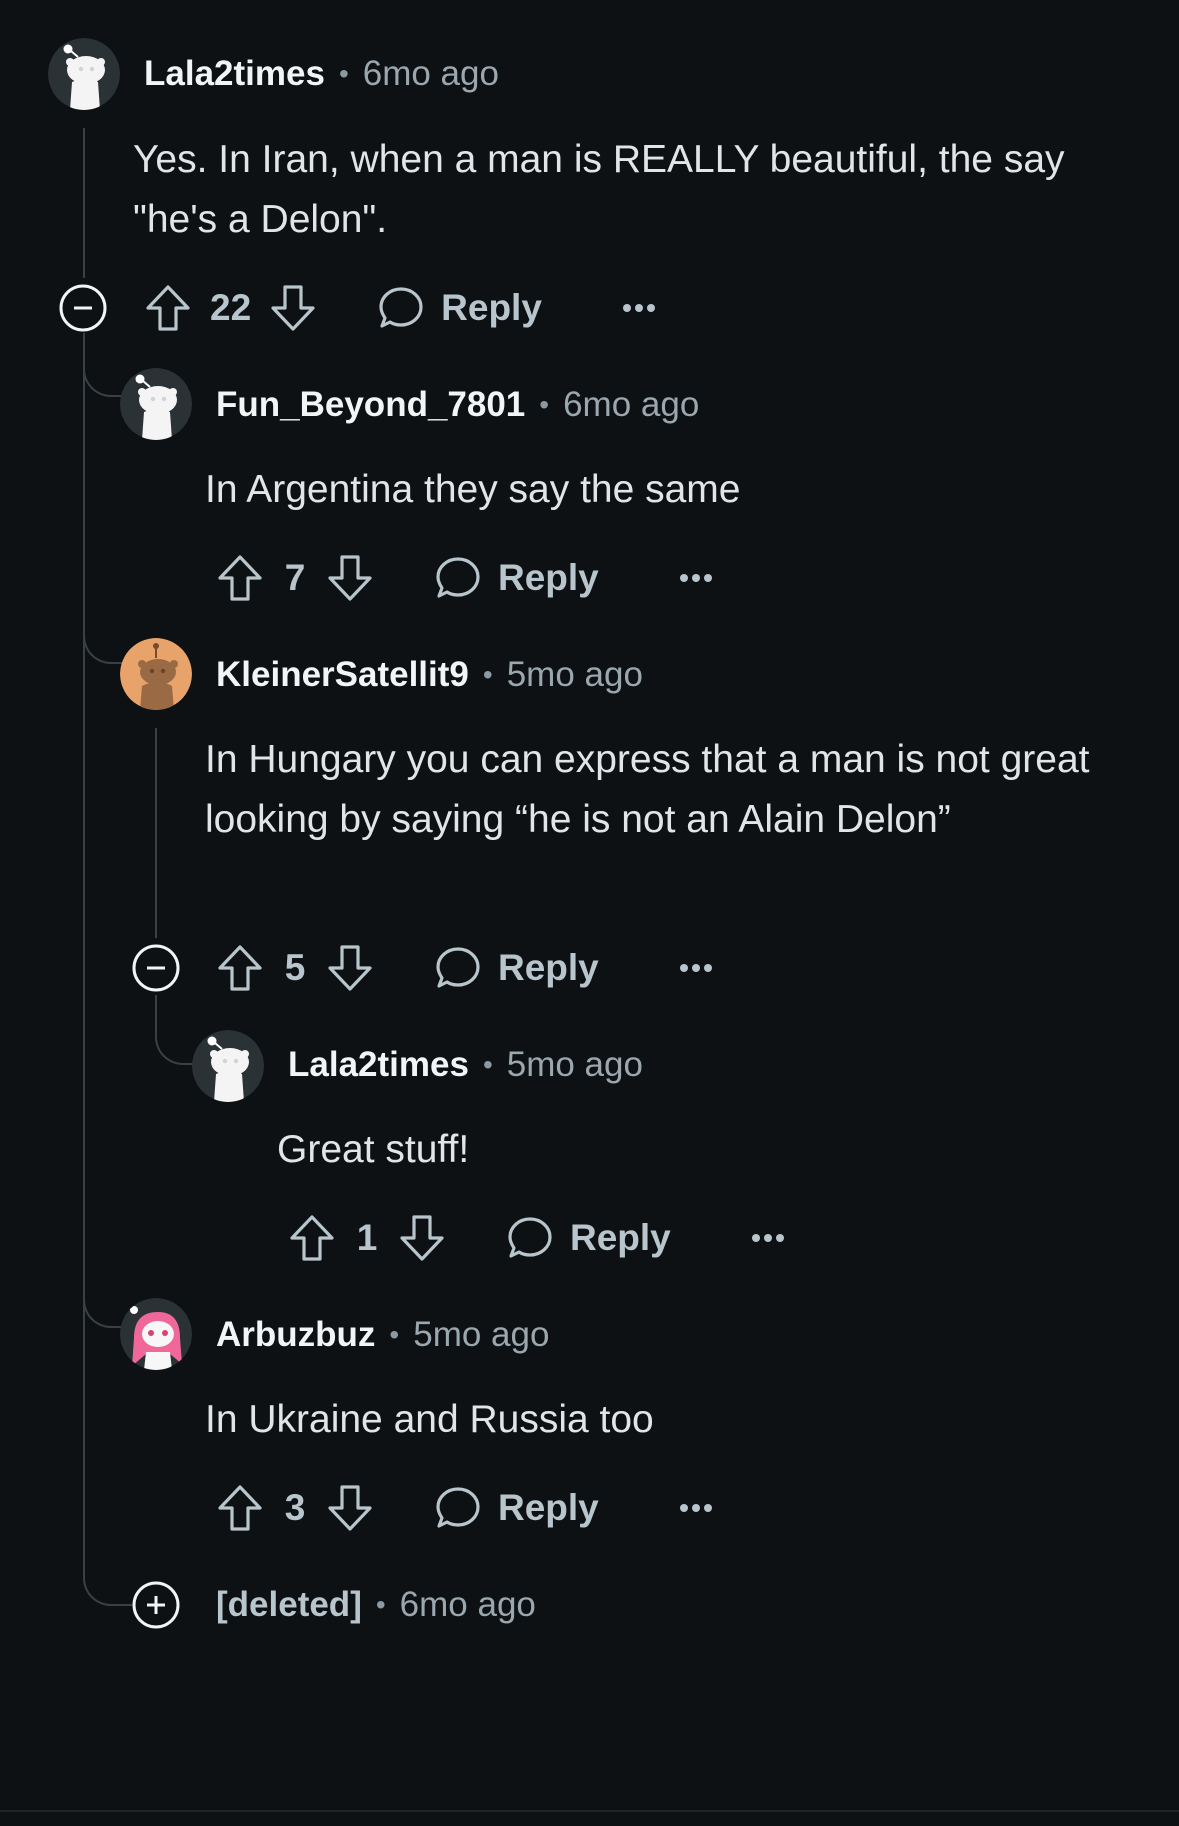 This screenshot has width=1179, height=1826. I want to click on vote-count: 5, so click(295, 967).